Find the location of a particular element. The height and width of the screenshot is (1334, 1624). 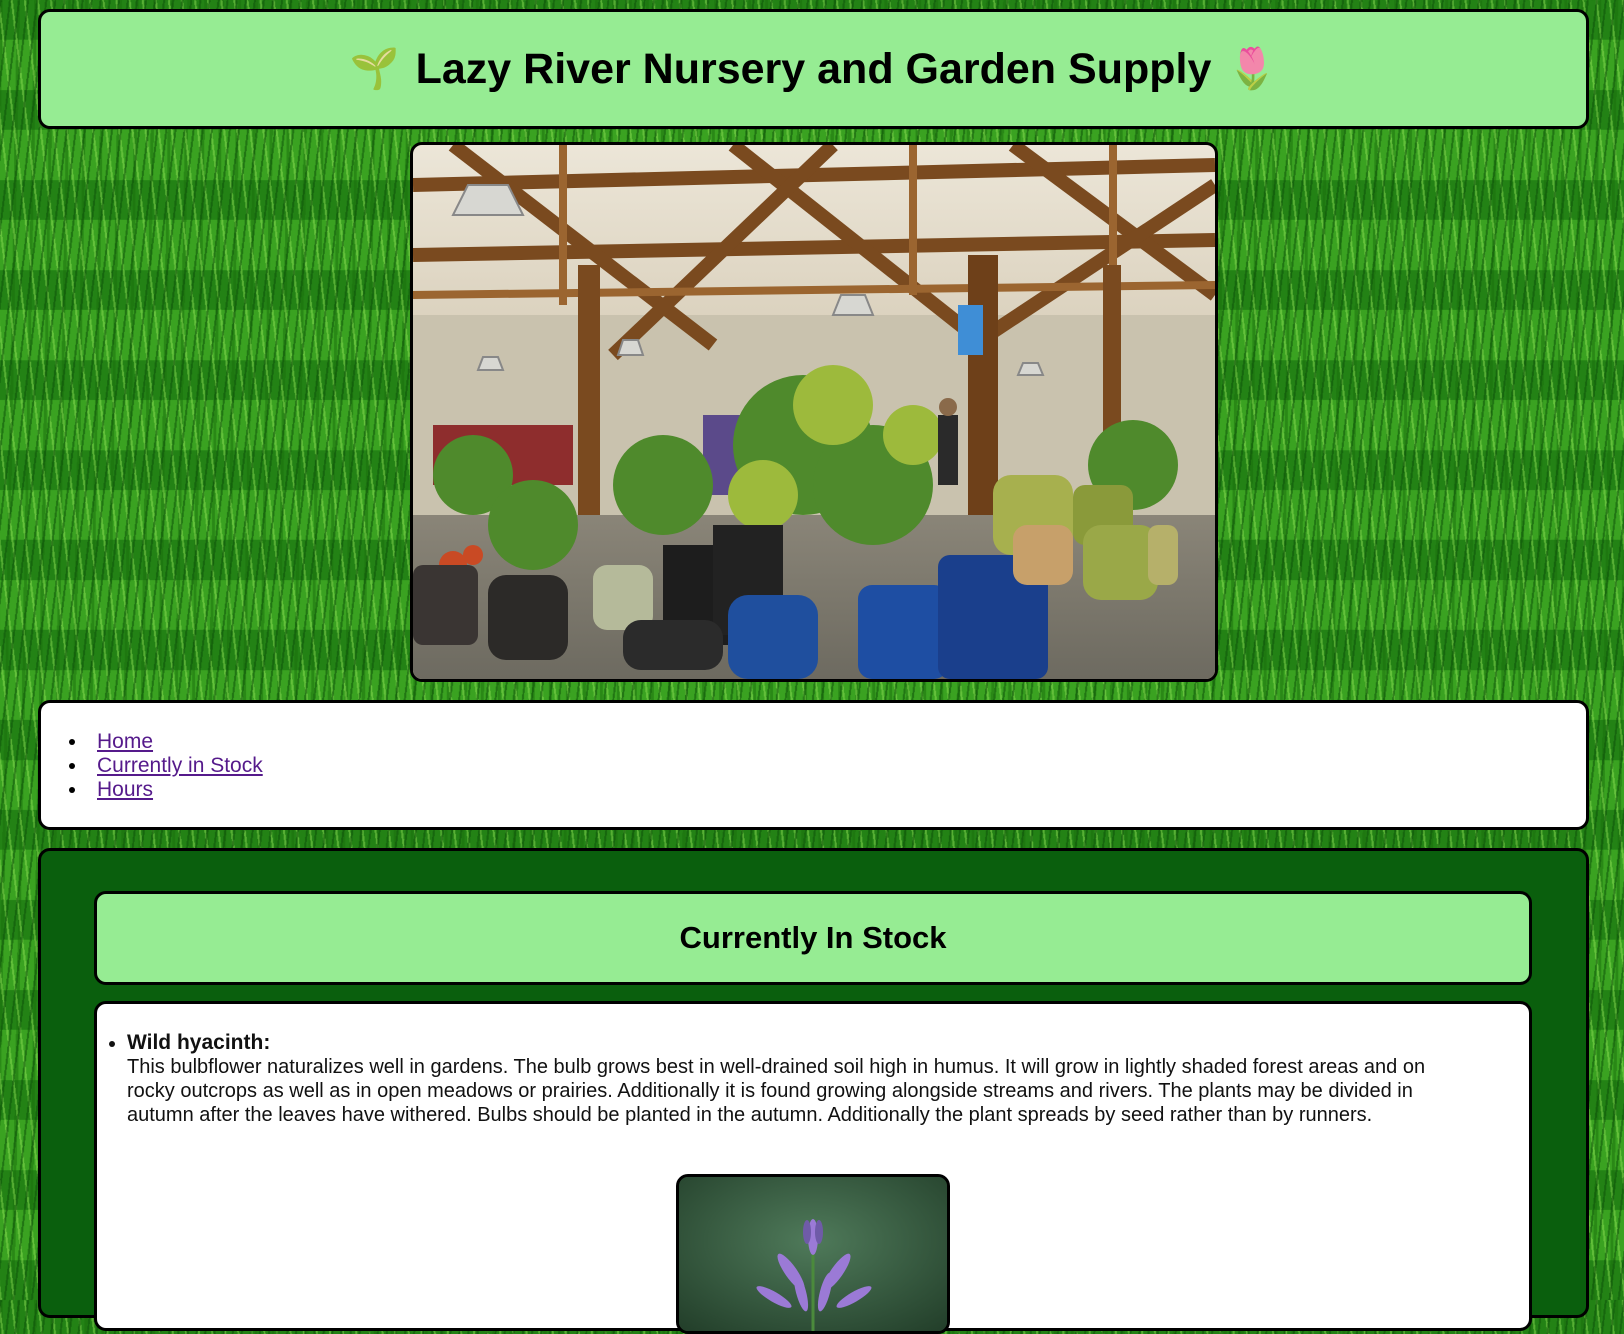

tulip-icon: 🌷 is located at coordinates (1252, 69).